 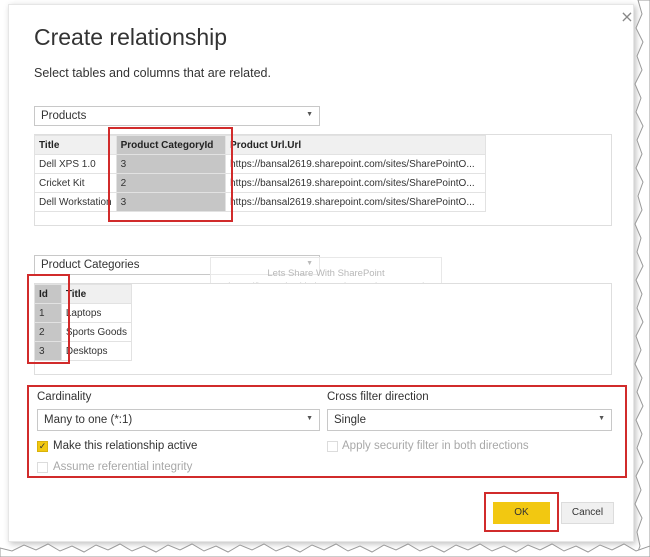 I want to click on watermark-line1: Lets Share With SharePoint, so click(x=326, y=273).